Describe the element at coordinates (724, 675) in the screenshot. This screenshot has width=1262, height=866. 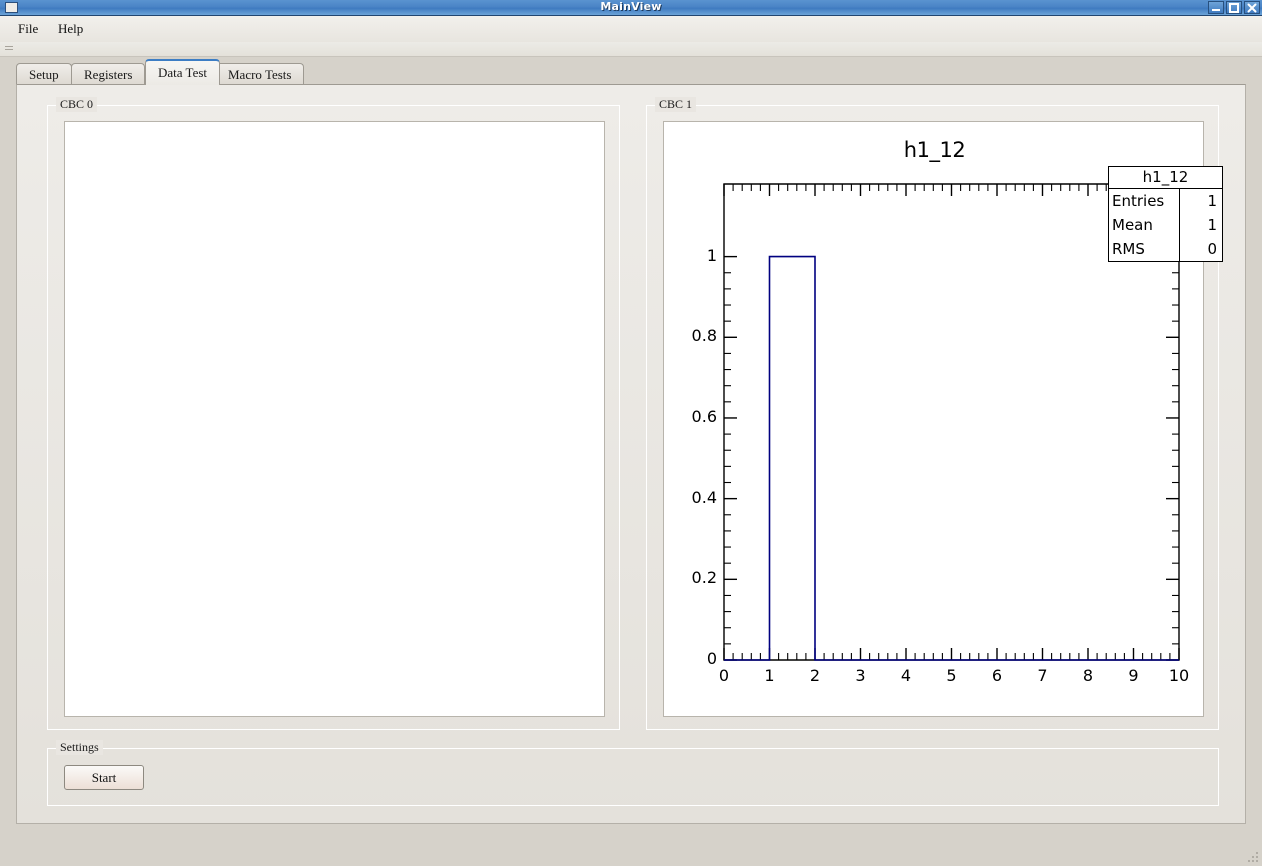
I see `x-tick-label: 0` at that location.